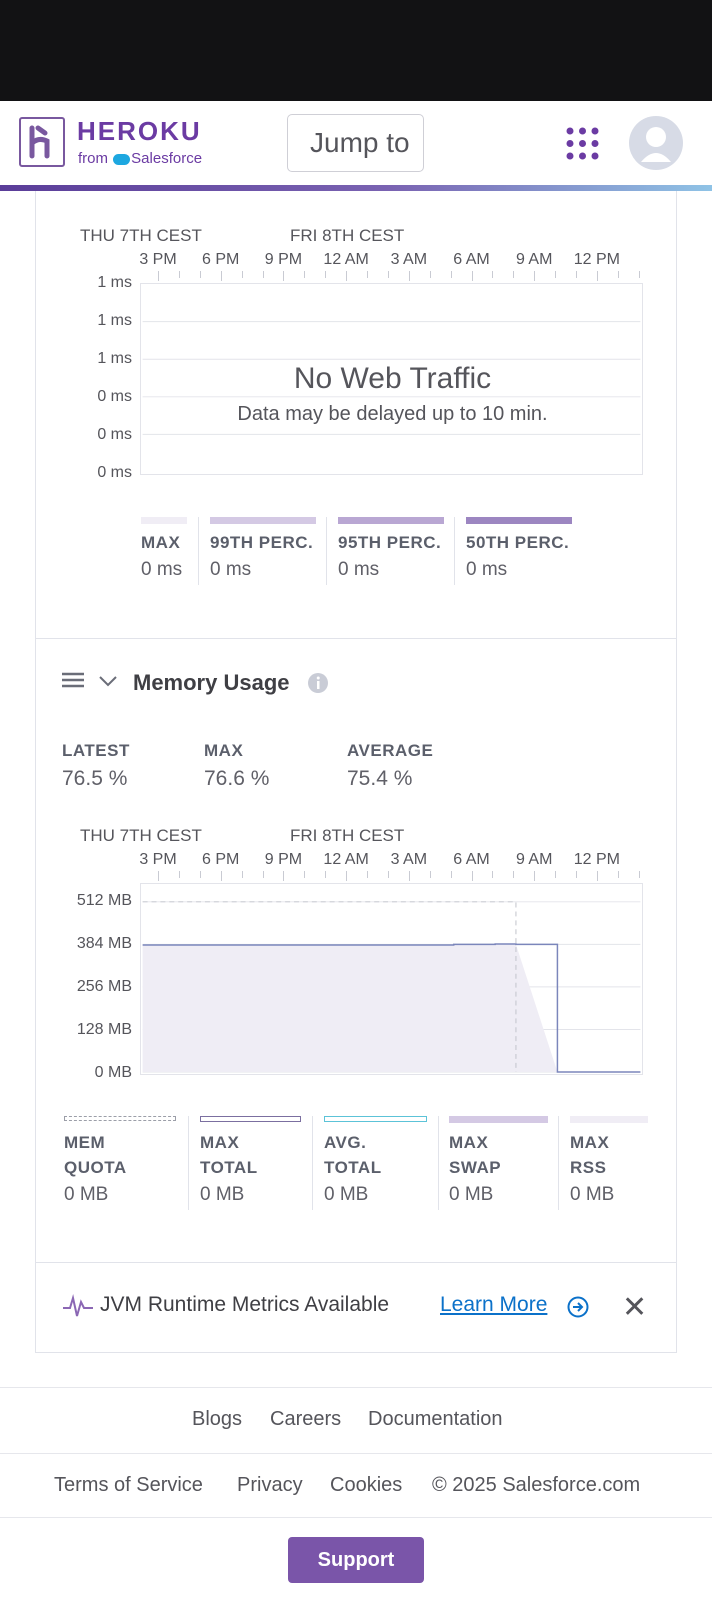 This screenshot has height=1600, width=712. What do you see at coordinates (162, 569) in the screenshot?
I see `legend-value-max: 0 ms` at bounding box center [162, 569].